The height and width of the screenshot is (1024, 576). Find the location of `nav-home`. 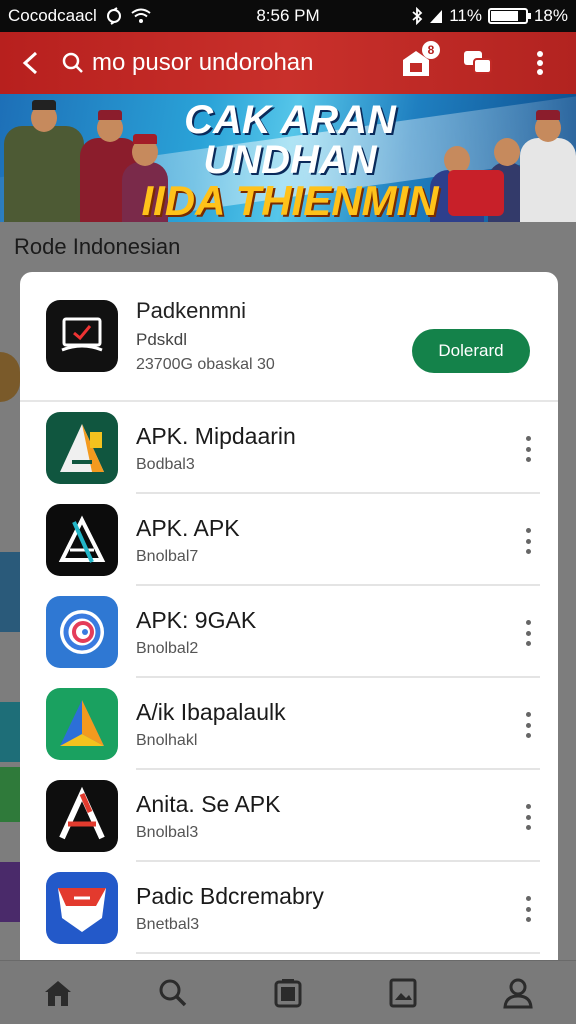

nav-home is located at coordinates (58, 993).